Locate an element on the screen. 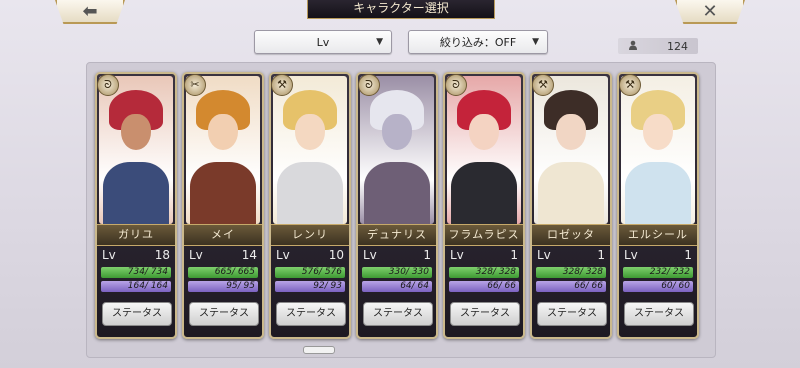 Image resolution: width=800 pixels, height=368 pixels. character-name: ロゼッタ is located at coordinates (571, 235).